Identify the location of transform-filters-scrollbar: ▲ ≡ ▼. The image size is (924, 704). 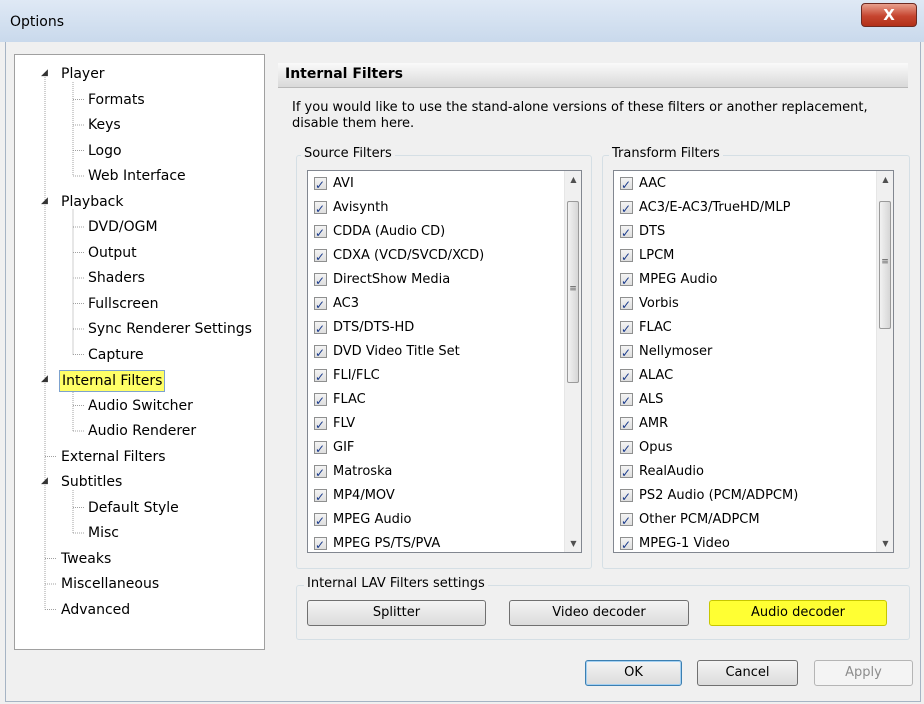
(884, 361).